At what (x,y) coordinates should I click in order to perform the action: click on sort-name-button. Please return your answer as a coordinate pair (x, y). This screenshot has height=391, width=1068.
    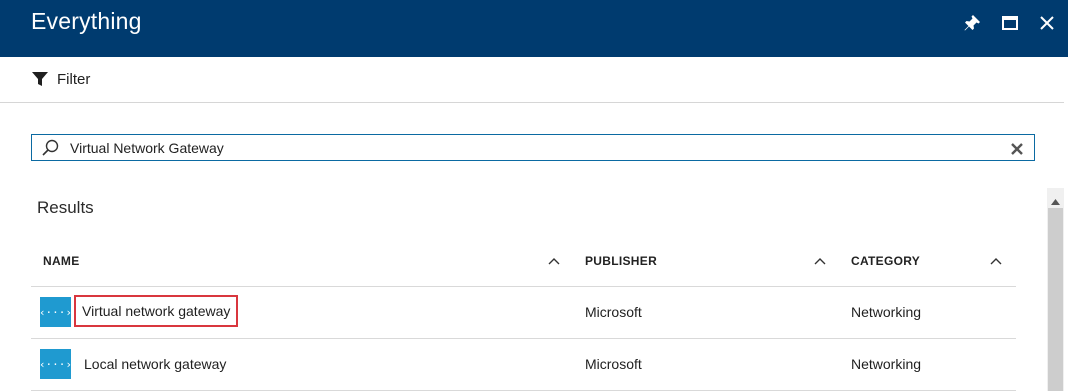
    Looking at the image, I should click on (554, 262).